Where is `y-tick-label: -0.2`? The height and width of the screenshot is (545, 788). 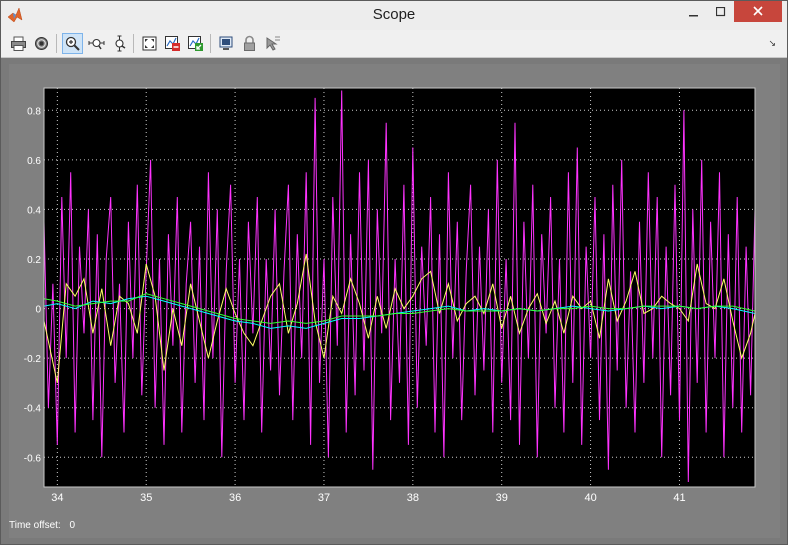 y-tick-label: -0.2 is located at coordinates (33, 359).